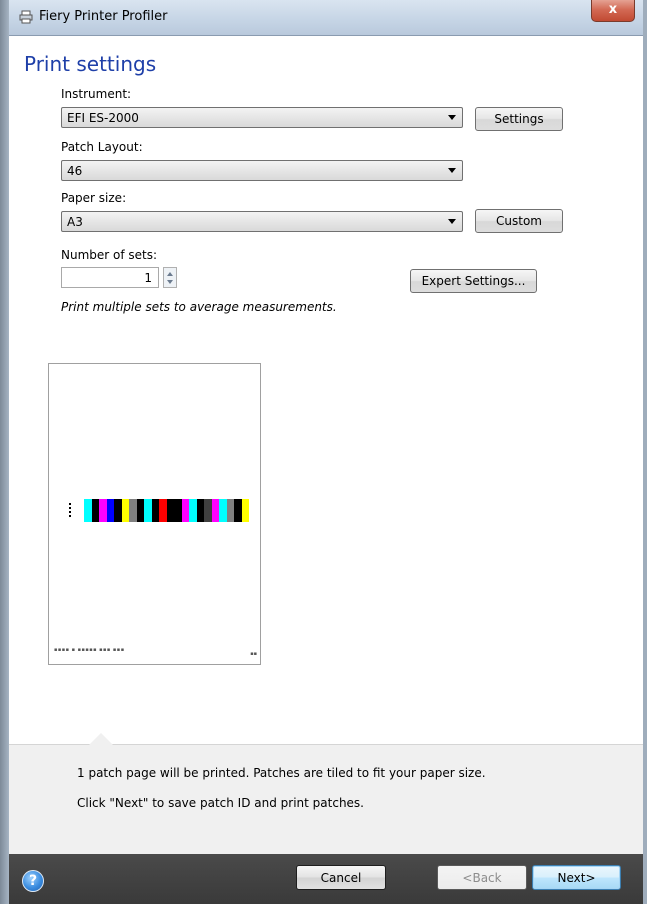 Image resolution: width=647 pixels, height=904 pixels. I want to click on close-icon: x, so click(613, 9).